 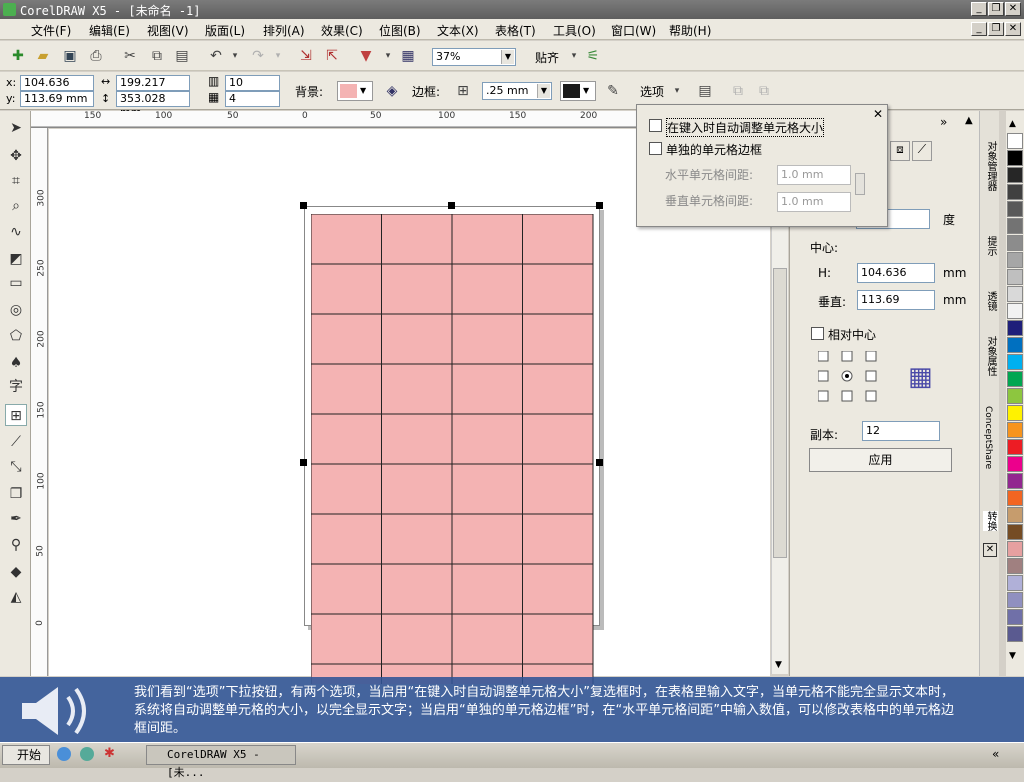 I want to click on undo-icon: ↶, so click(x=216, y=56).